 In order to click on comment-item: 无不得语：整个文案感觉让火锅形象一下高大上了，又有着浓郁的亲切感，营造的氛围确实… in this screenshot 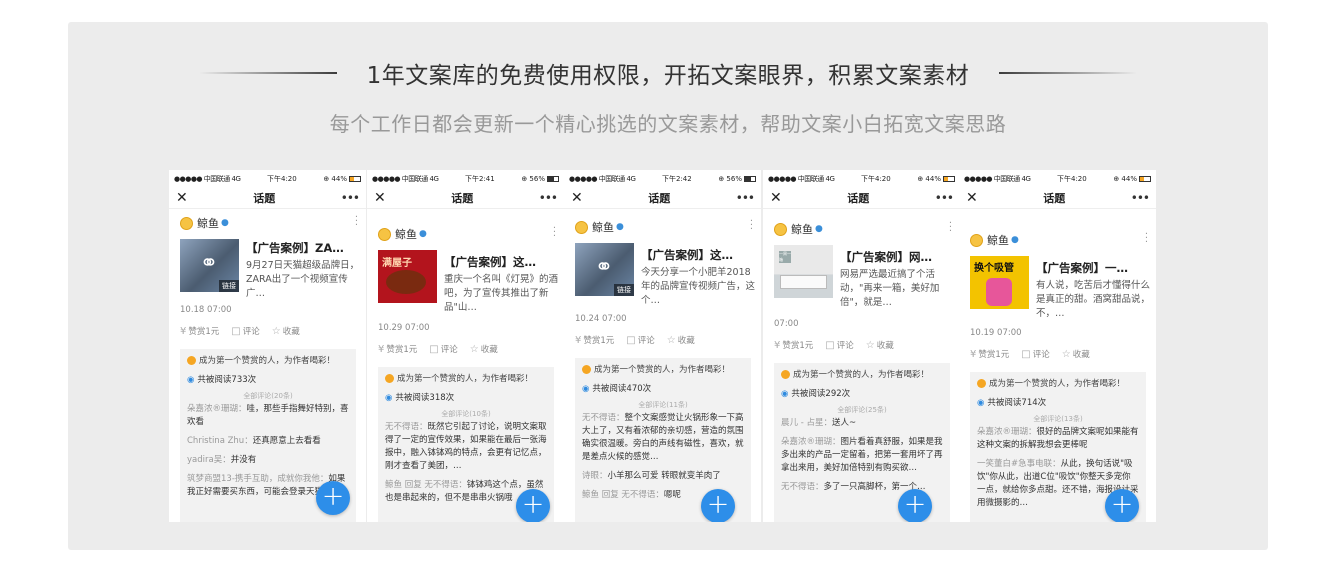, I will do `click(663, 438)`.